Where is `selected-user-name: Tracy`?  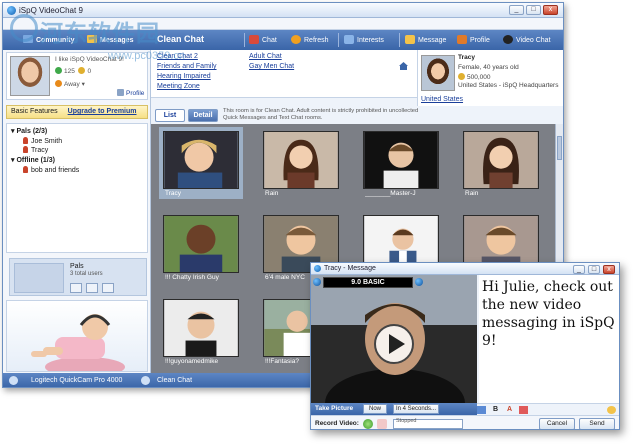
selected-user-name: Tracy is located at coordinates (466, 57).